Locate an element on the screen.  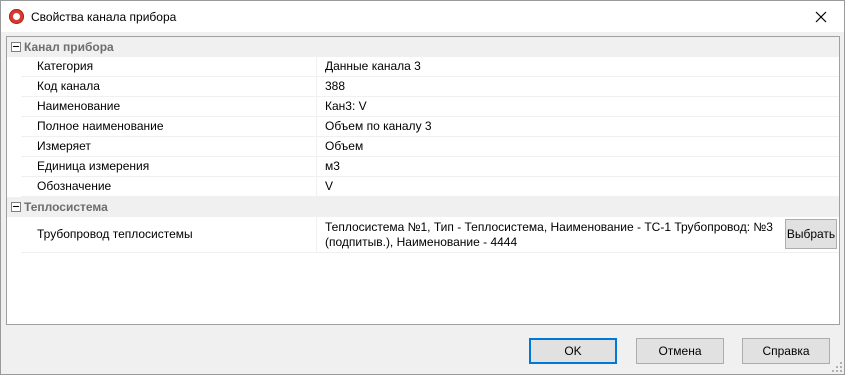
property-name: Обозначение is located at coordinates (169, 186).